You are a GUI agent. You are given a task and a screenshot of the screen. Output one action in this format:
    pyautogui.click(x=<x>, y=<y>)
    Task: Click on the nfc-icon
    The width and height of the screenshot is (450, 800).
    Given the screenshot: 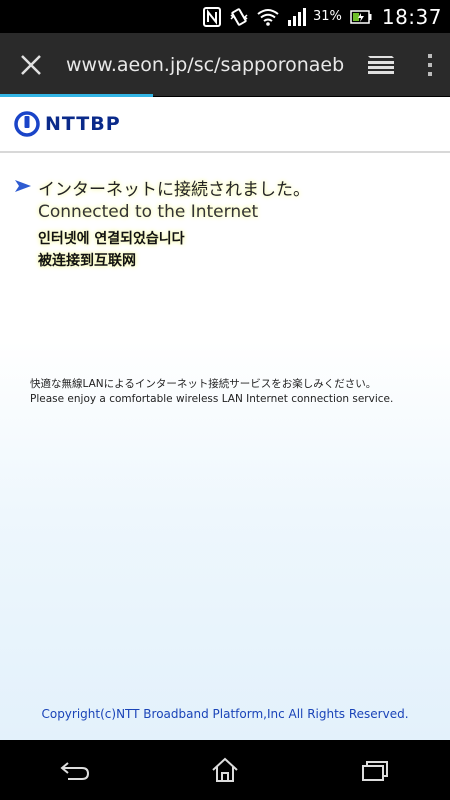 What is the action you would take?
    pyautogui.click(x=211, y=16)
    